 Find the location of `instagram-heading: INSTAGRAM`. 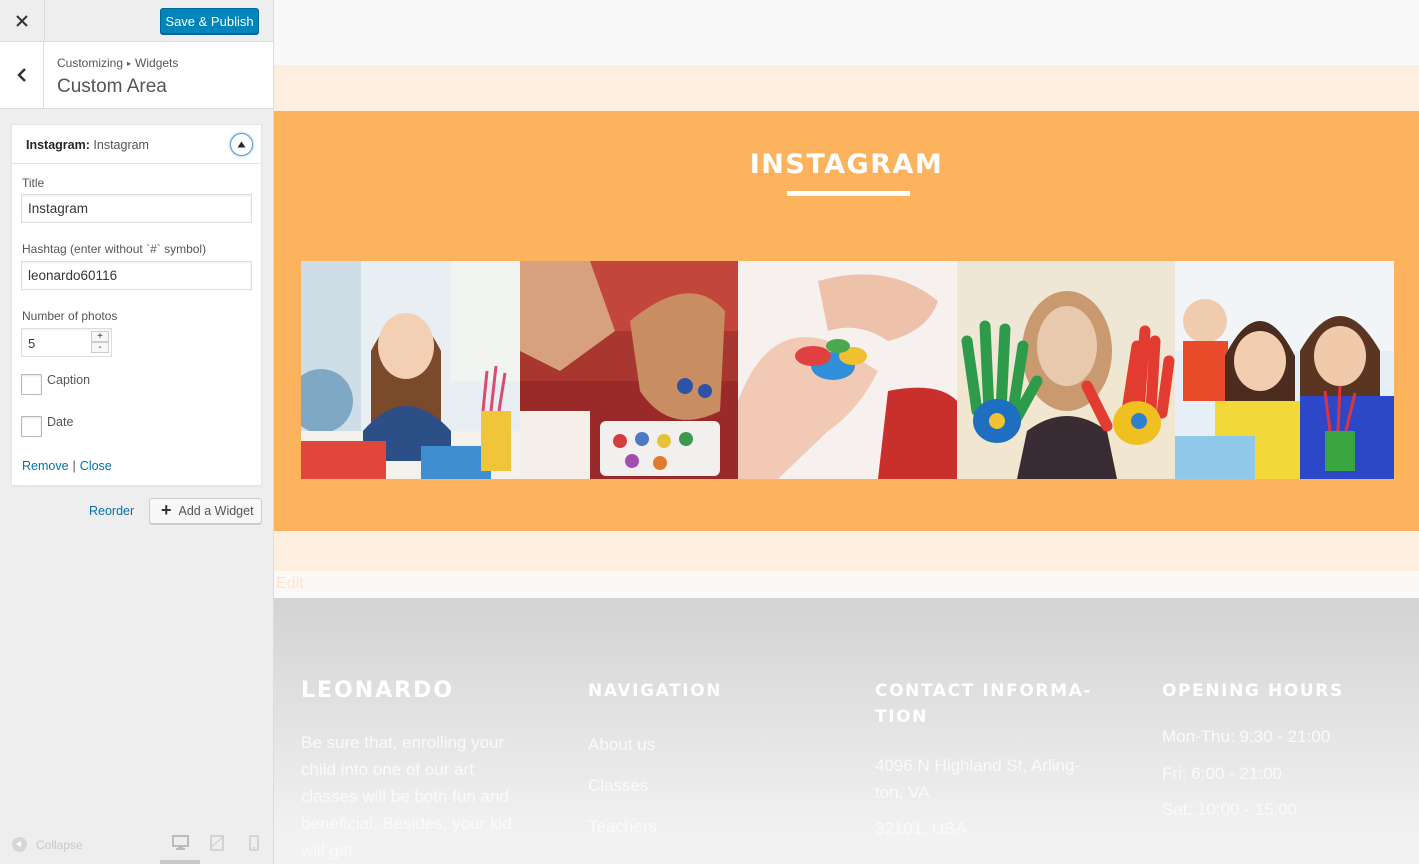

instagram-heading: INSTAGRAM is located at coordinates (846, 164).